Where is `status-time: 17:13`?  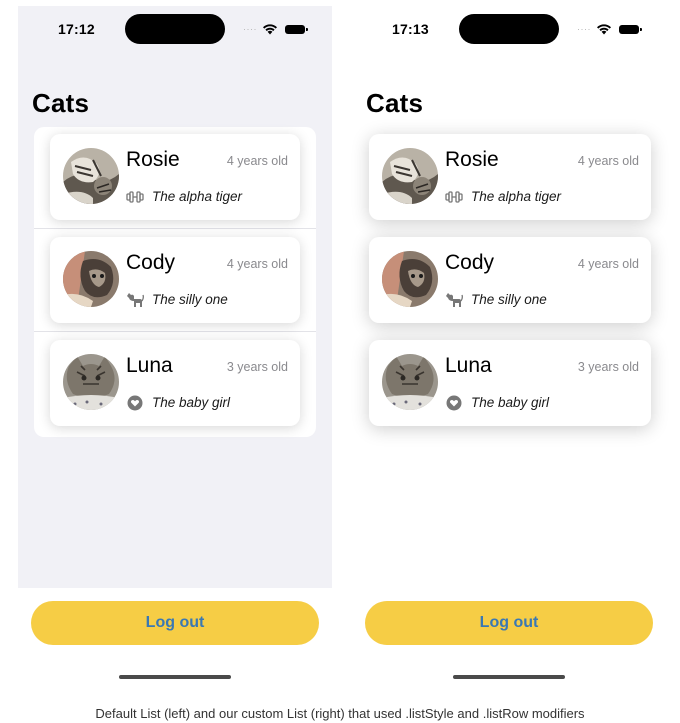 status-time: 17:13 is located at coordinates (410, 29).